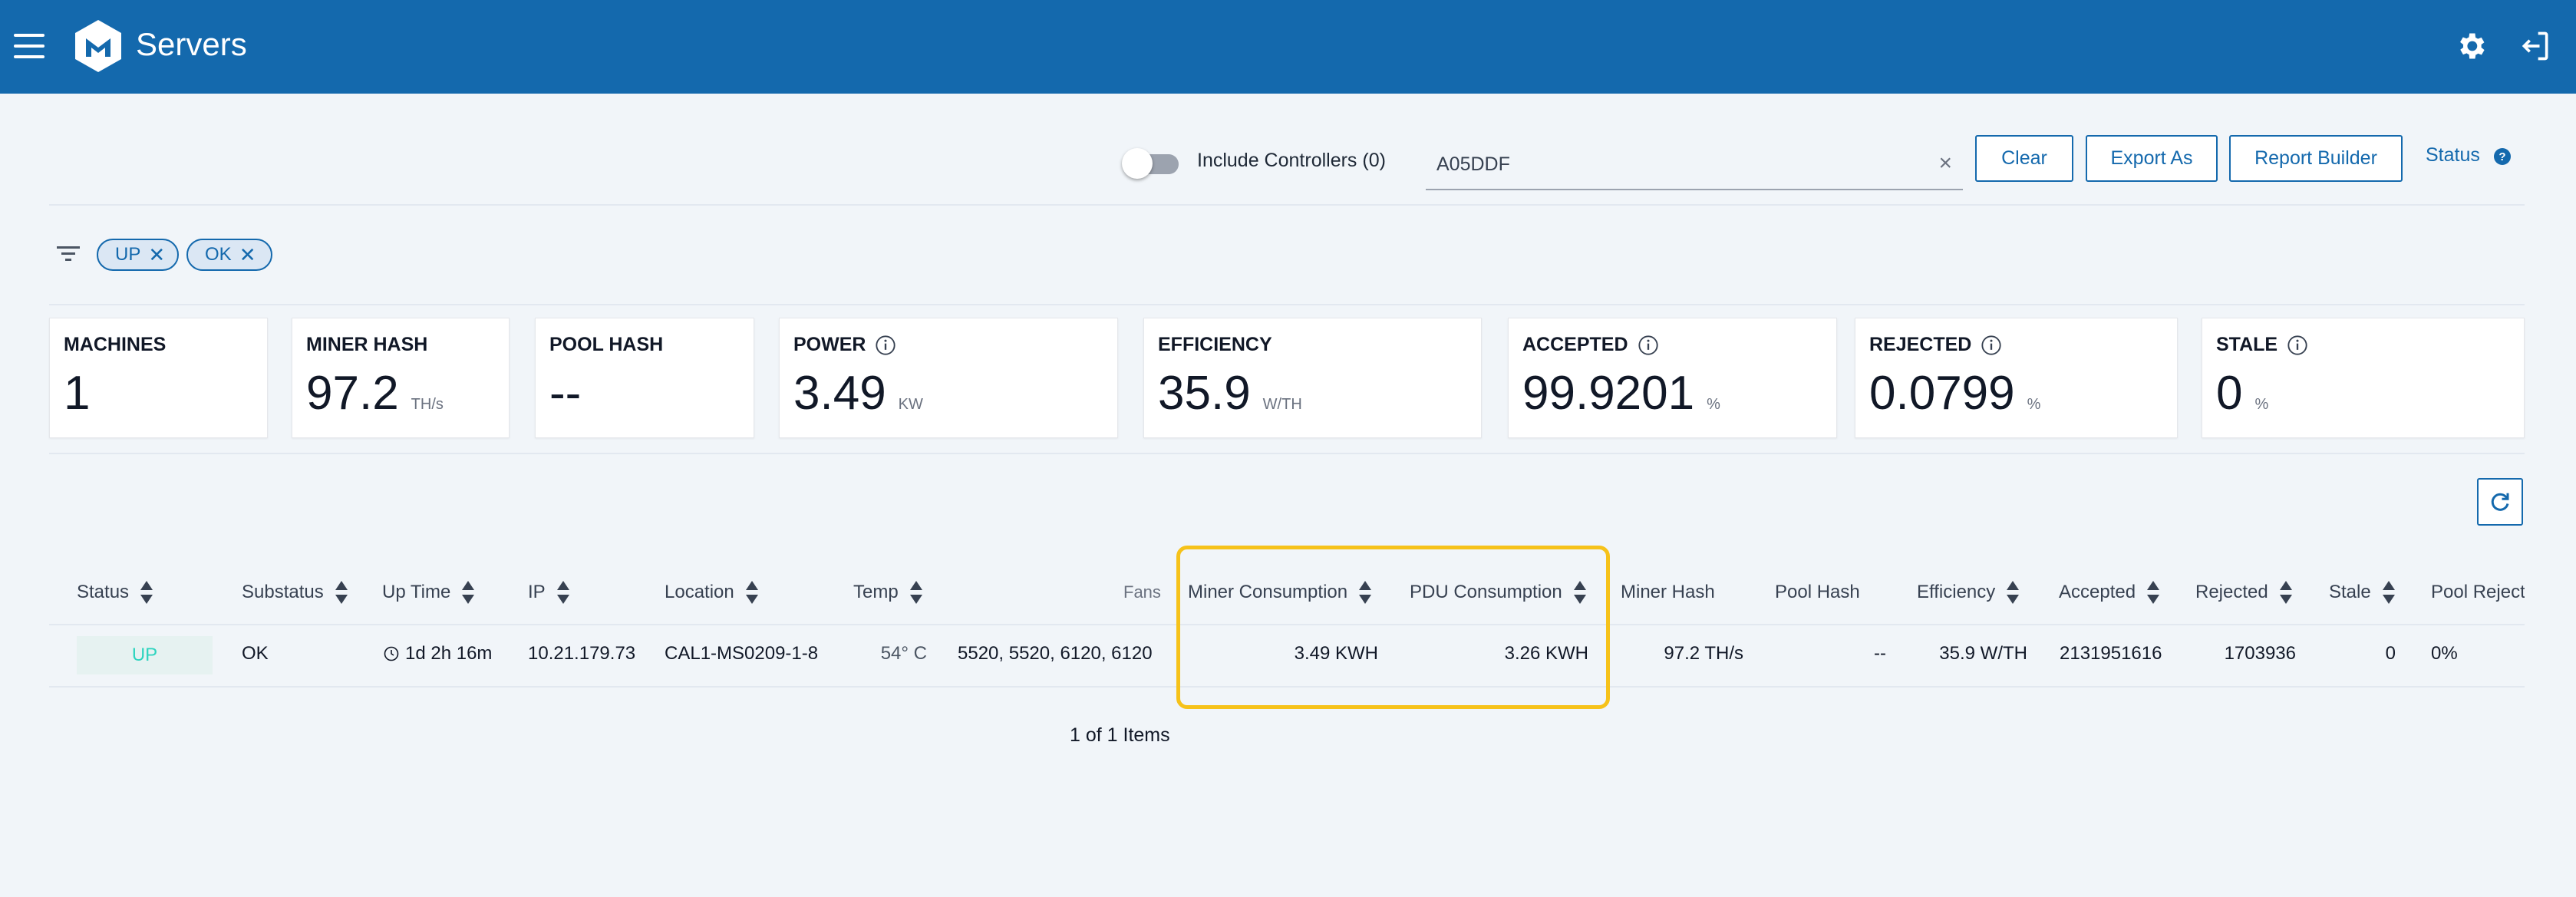  Describe the element at coordinates (128, 254) in the screenshot. I see `chip-label: UP` at that location.